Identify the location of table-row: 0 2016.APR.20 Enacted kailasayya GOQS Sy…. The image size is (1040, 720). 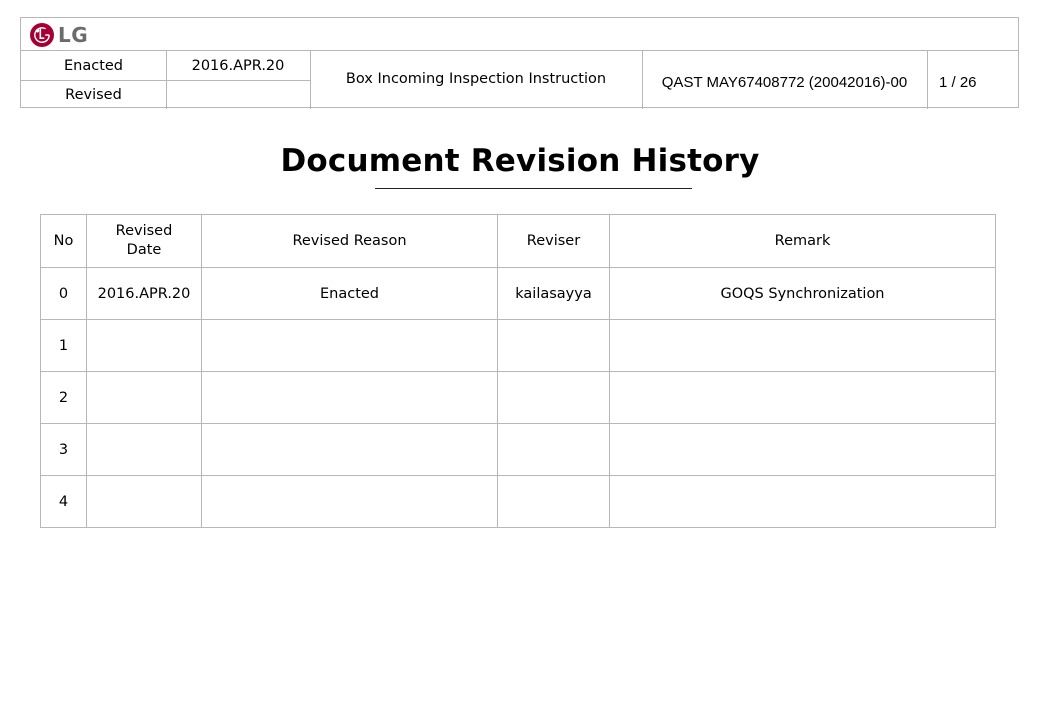
(518, 293).